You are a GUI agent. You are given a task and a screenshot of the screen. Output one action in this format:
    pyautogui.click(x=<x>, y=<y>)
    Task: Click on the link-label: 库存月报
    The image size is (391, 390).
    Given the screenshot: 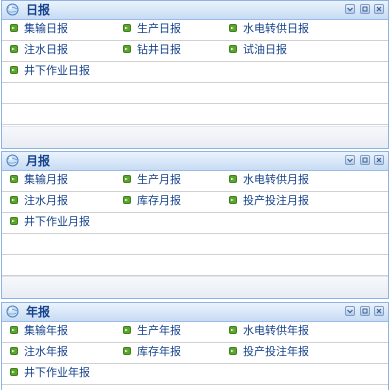 What is the action you would take?
    pyautogui.click(x=159, y=200)
    